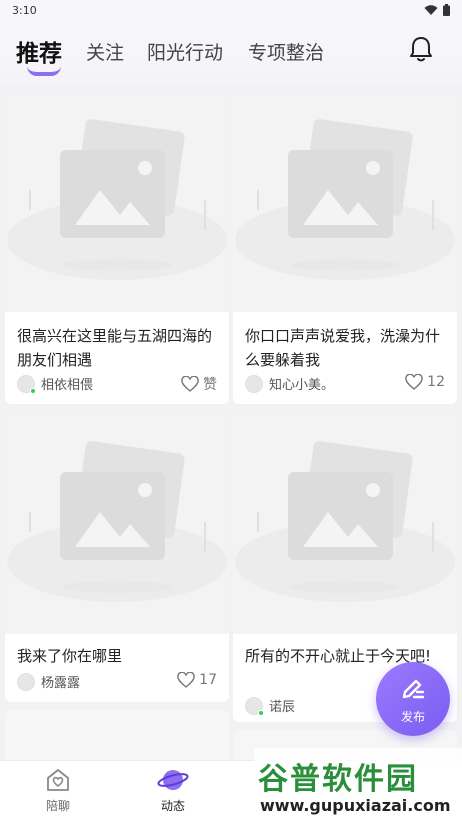 Image resolution: width=462 pixels, height=823 pixels. I want to click on publish-button: 发布, so click(413, 699).